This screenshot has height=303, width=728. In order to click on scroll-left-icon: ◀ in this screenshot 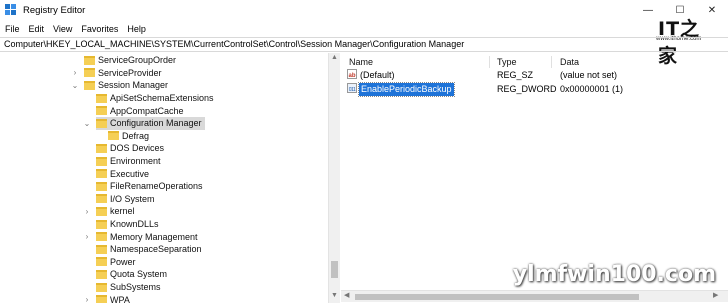, I will do `click(346, 295)`.